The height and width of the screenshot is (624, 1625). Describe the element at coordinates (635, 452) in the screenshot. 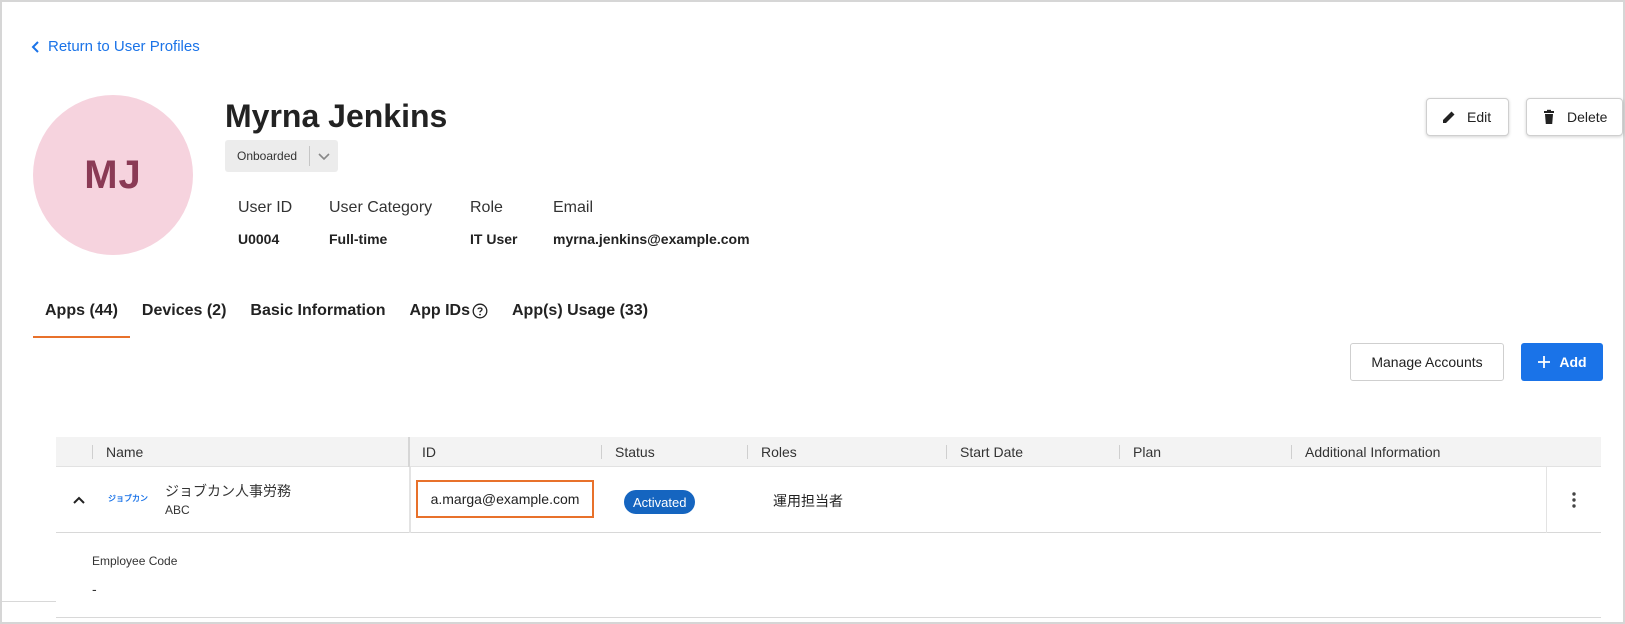

I see `column-header-status: Status` at that location.